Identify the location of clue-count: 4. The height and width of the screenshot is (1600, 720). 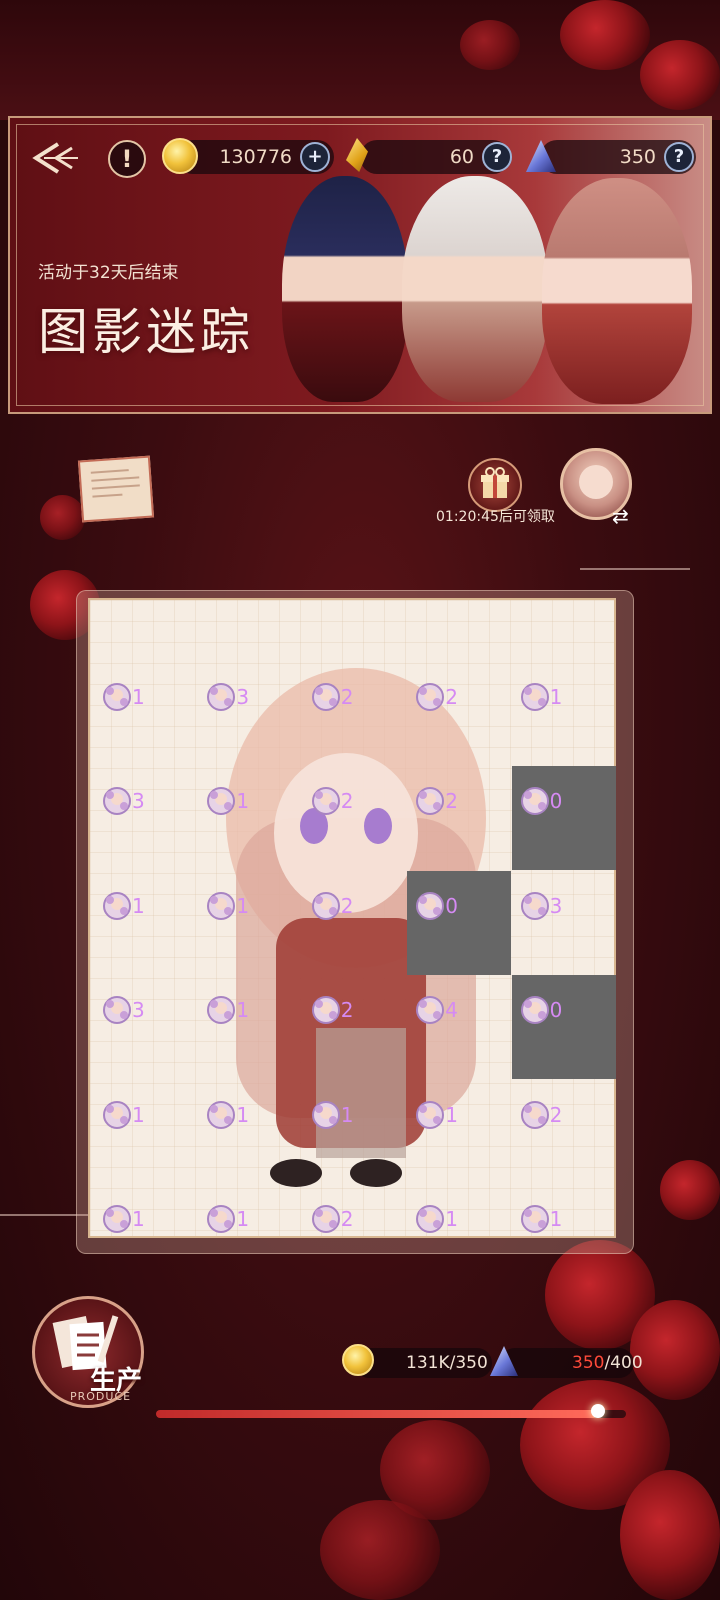
(451, 1010).